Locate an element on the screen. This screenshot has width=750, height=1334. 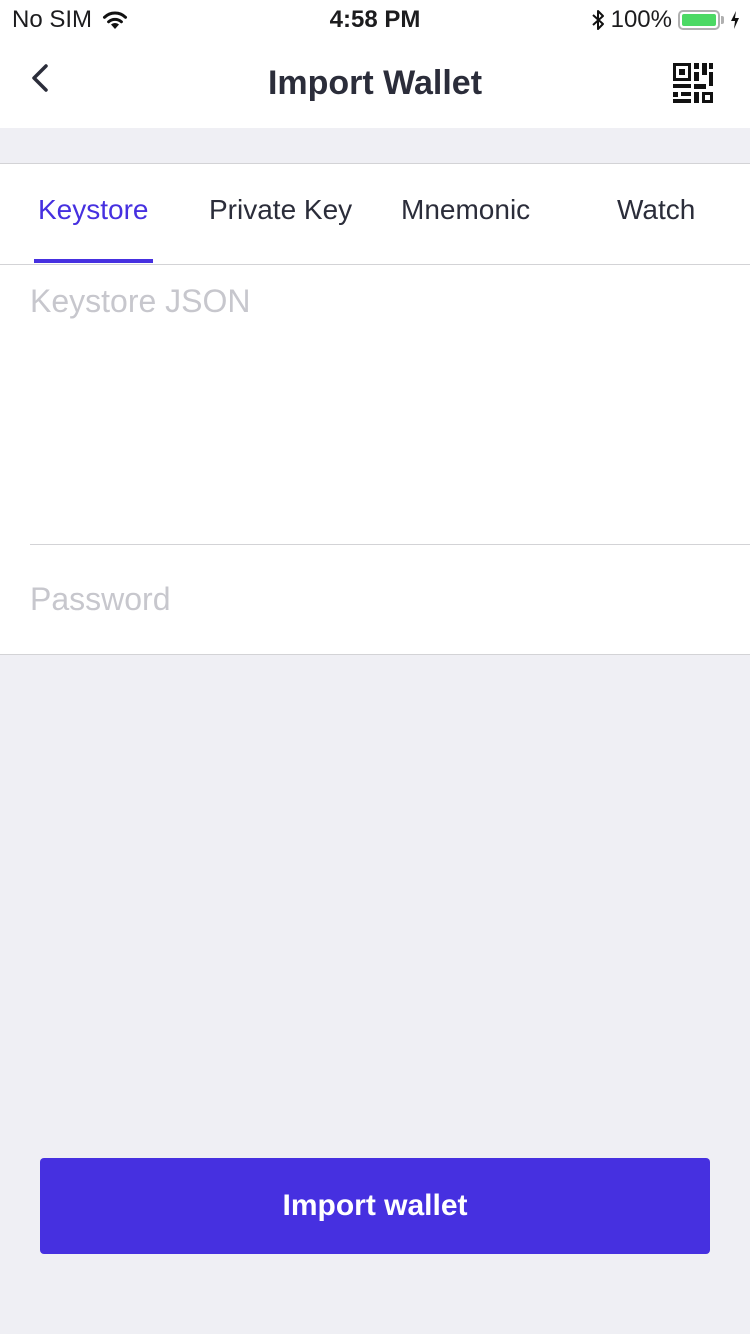
nav-bar: Import Wallet is located at coordinates (375, 84).